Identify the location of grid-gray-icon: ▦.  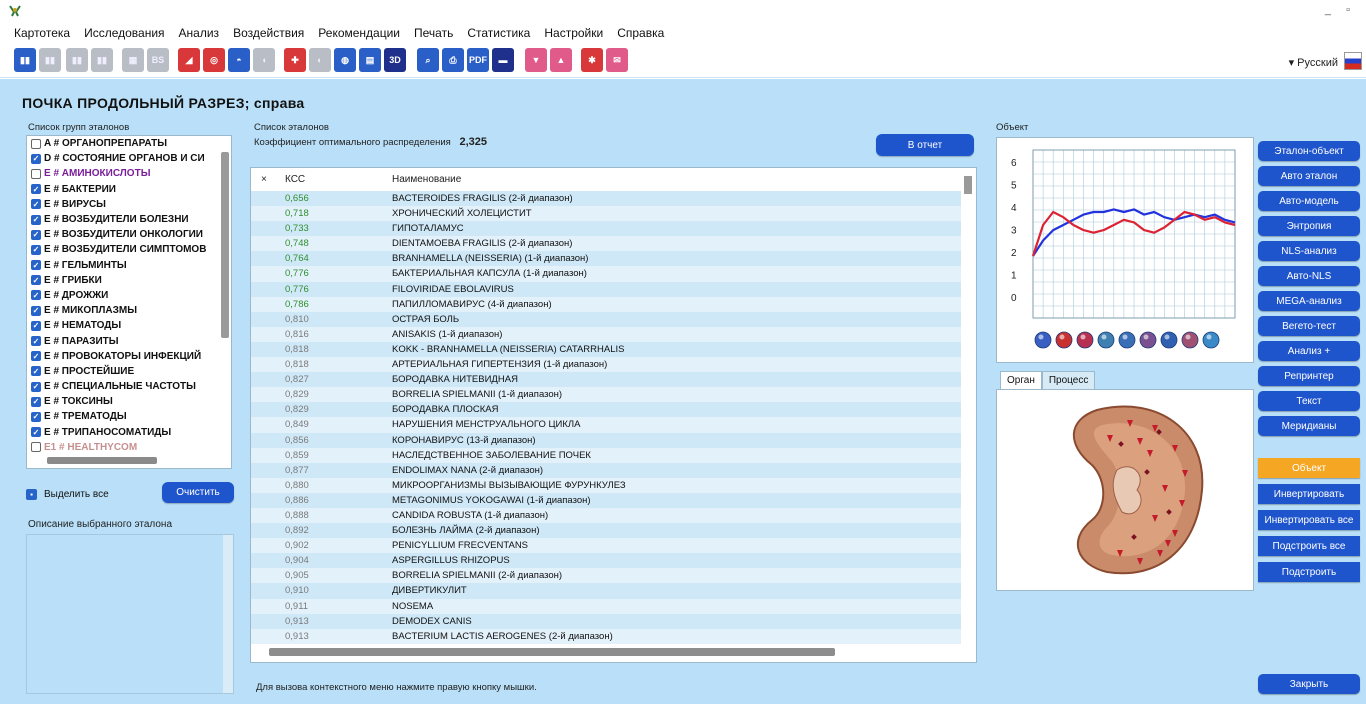
(133, 60).